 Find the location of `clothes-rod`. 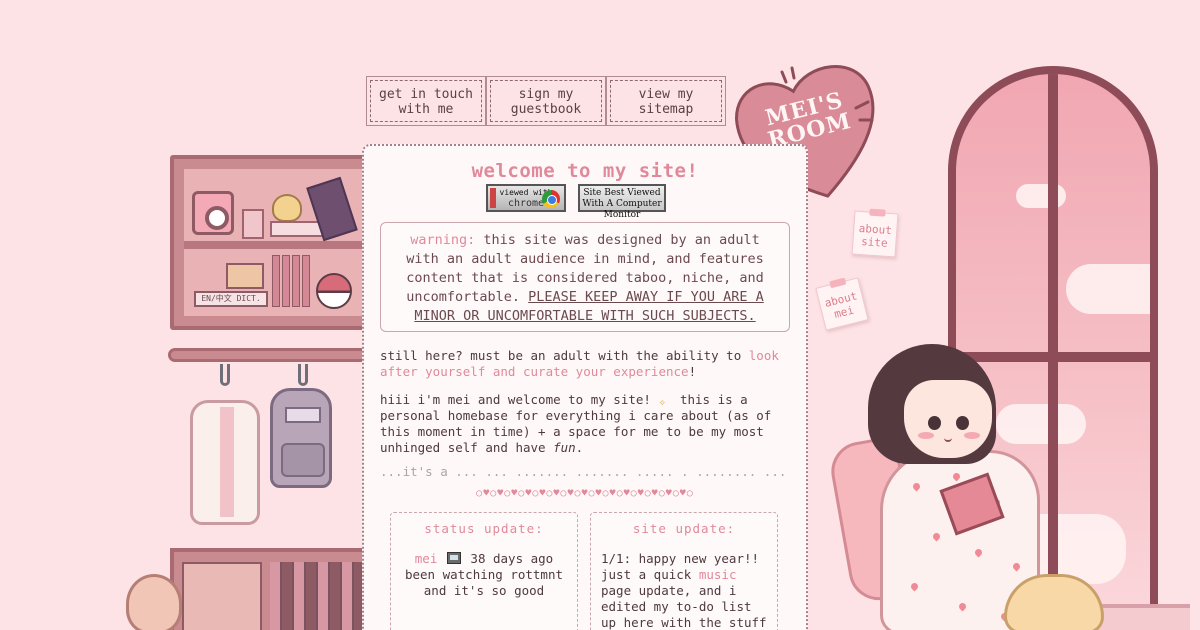

clothes-rod is located at coordinates (268, 355).